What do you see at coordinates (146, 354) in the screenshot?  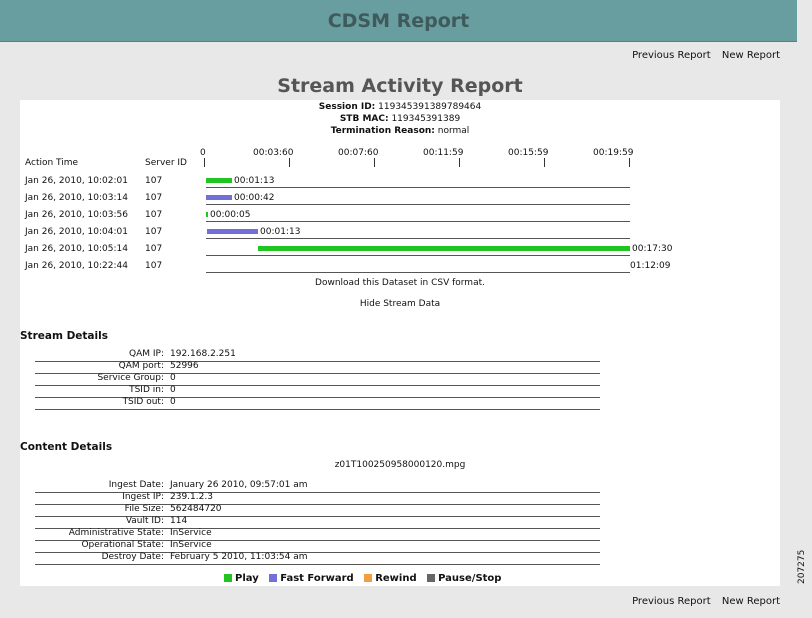 I see `detail-label: QAM IP:` at bounding box center [146, 354].